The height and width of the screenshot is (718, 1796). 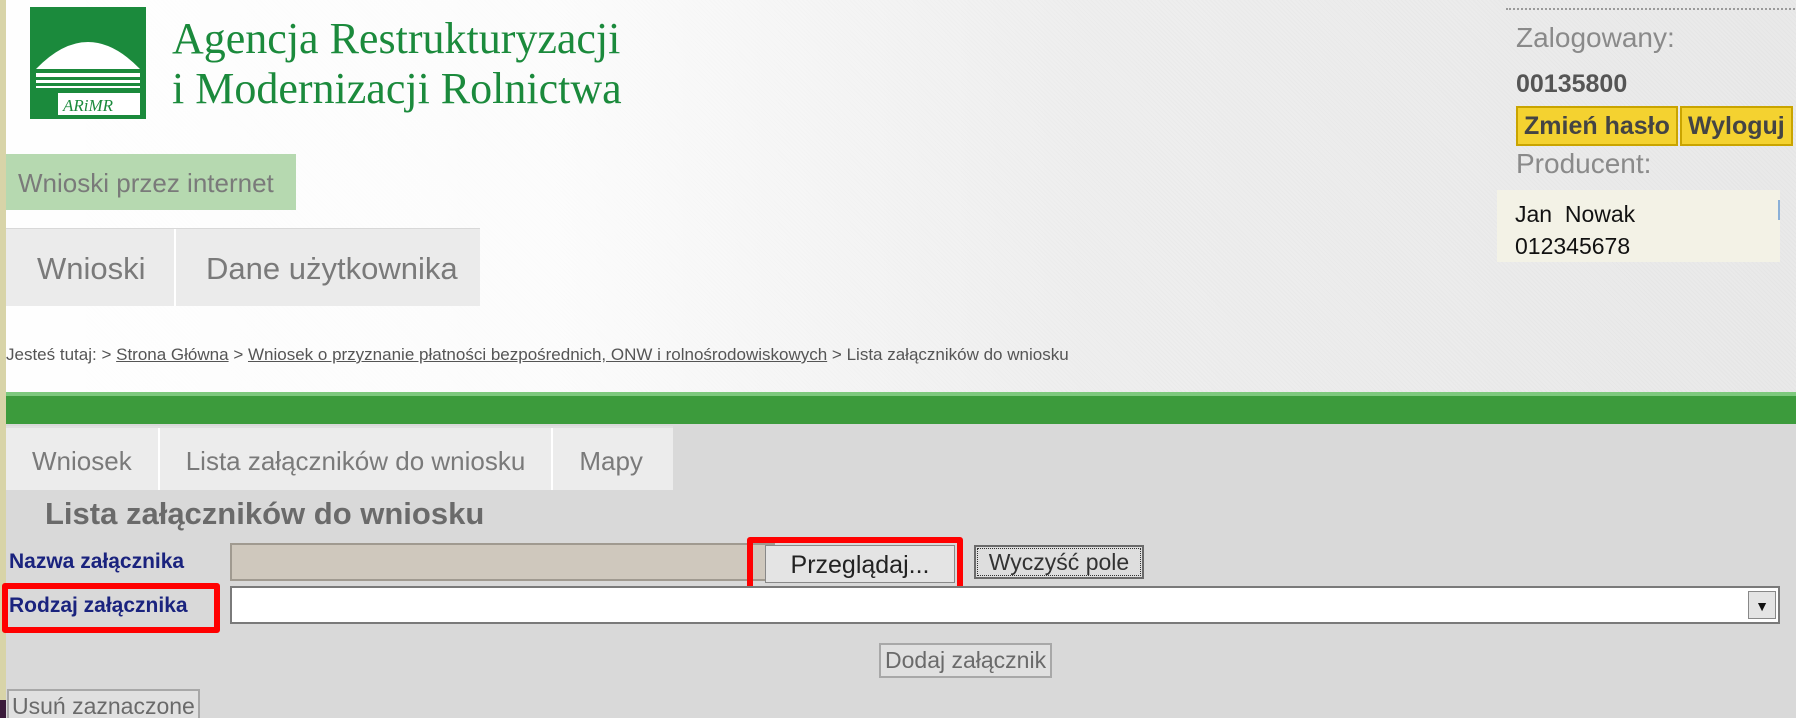 What do you see at coordinates (901, 394) in the screenshot?
I see `section-divider-highlight` at bounding box center [901, 394].